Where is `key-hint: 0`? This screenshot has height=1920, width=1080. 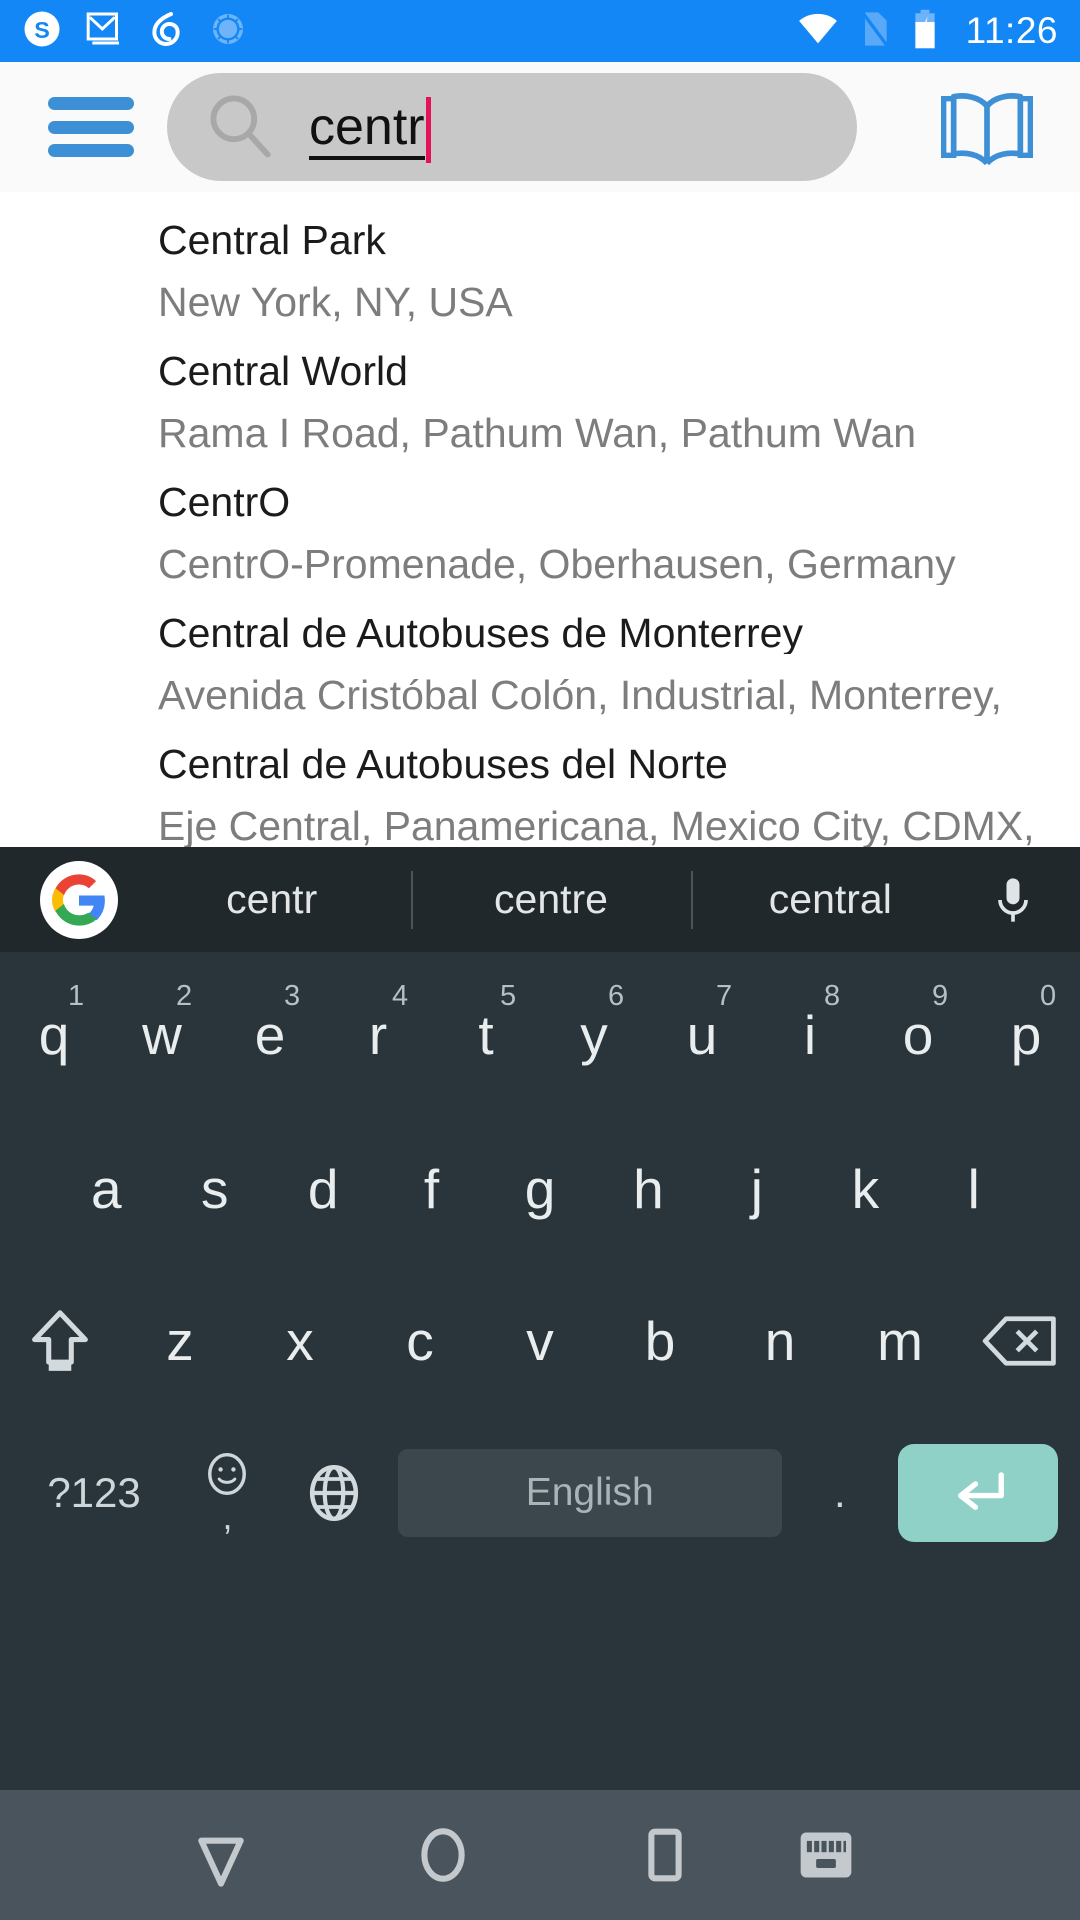 key-hint: 0 is located at coordinates (1048, 996).